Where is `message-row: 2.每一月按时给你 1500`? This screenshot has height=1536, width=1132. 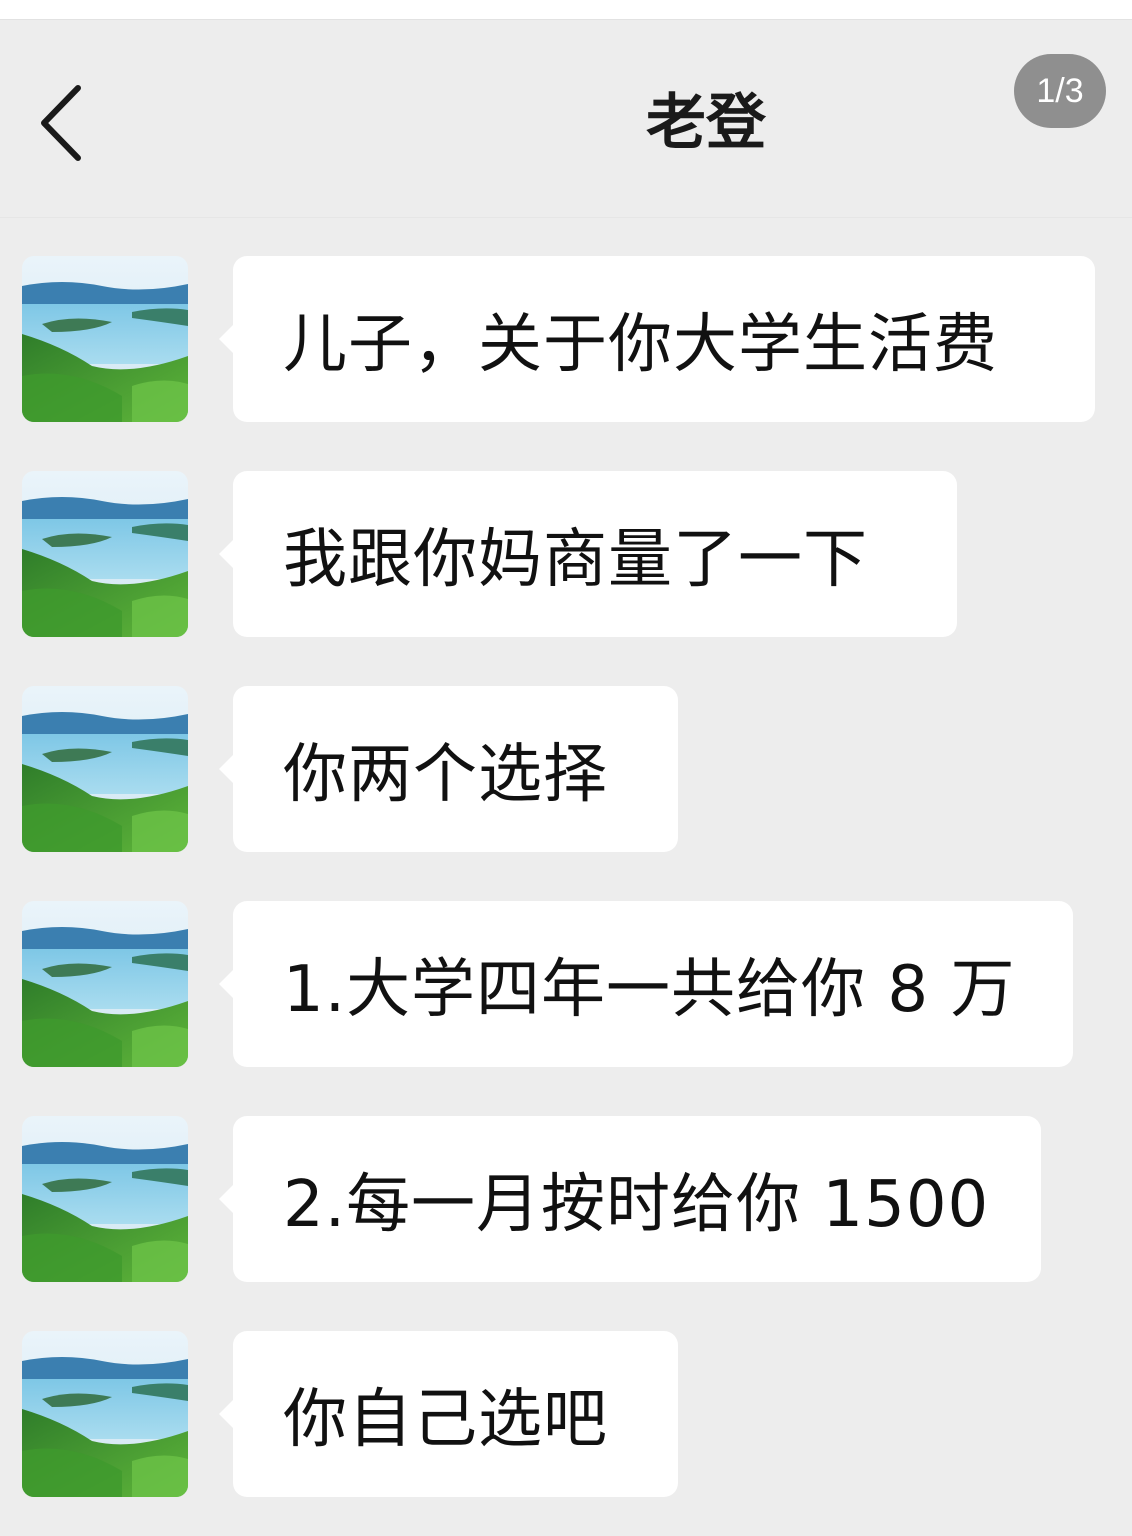
message-row: 2.每一月按时给你 1500 is located at coordinates (566, 1199).